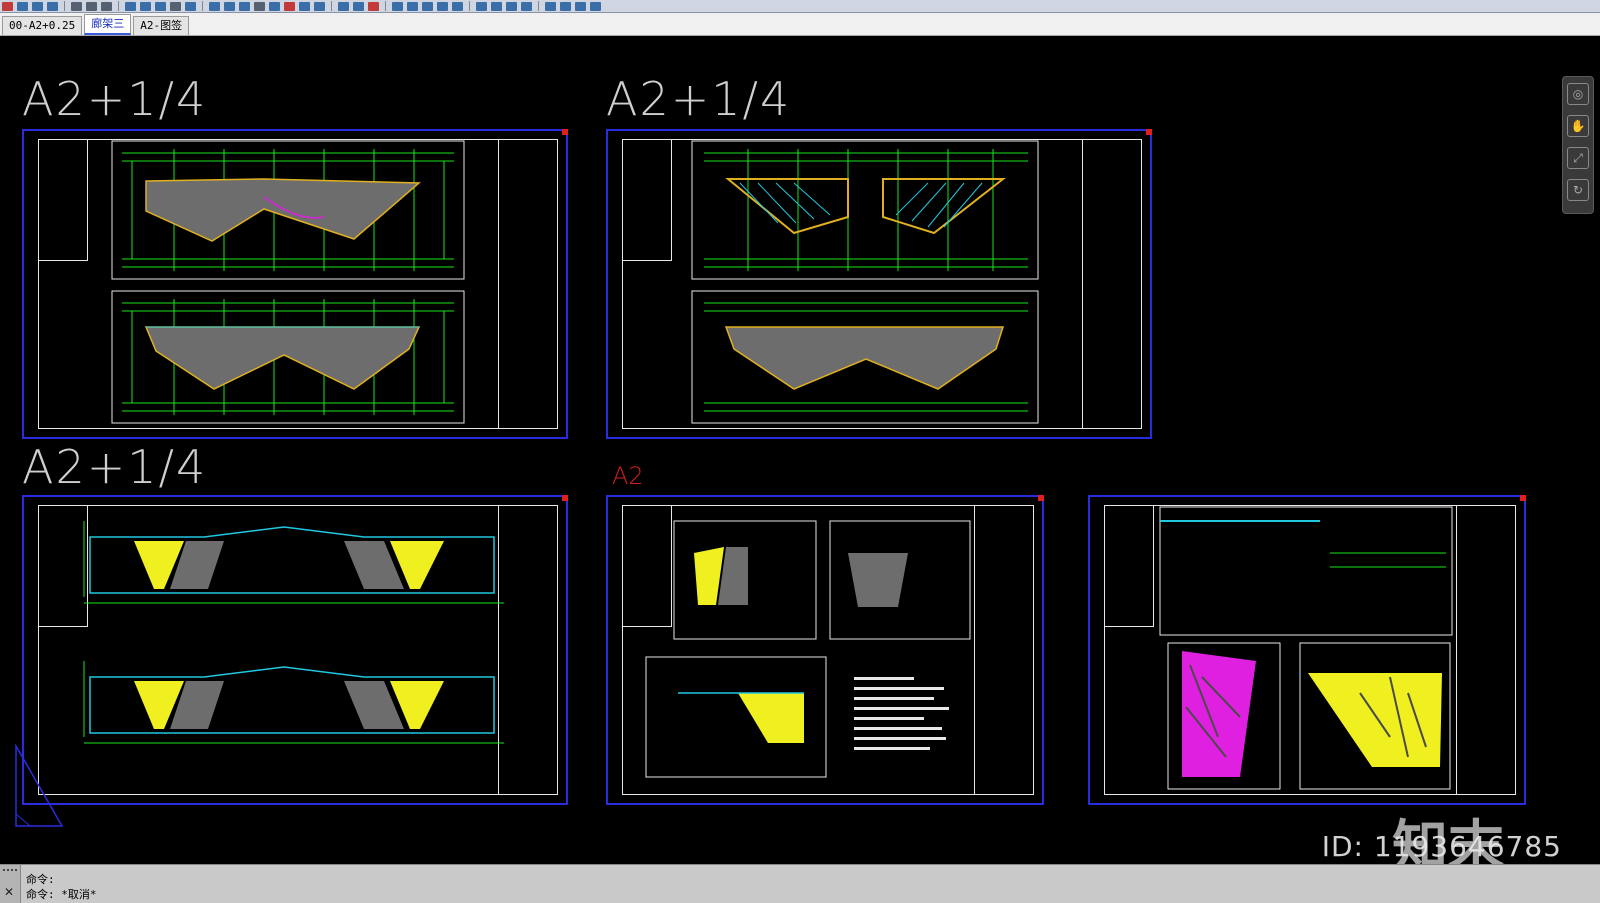  What do you see at coordinates (61, 894) in the screenshot?
I see `command-history-line-2: 命令: *取消*` at bounding box center [61, 894].